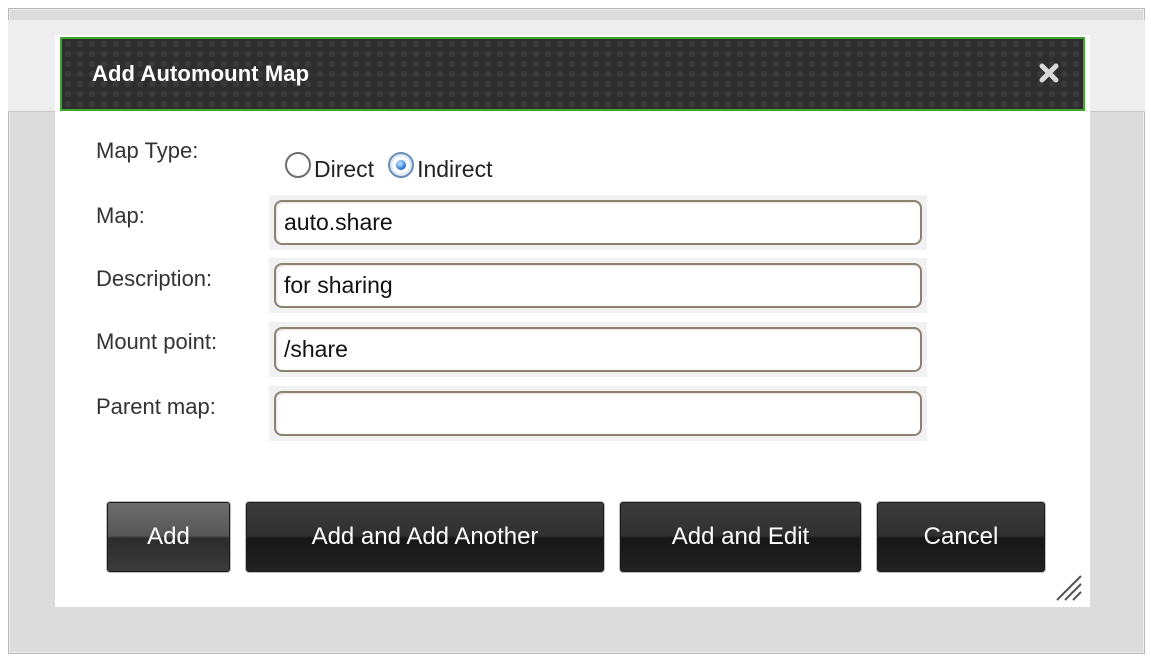 The width and height of the screenshot is (1151, 662). What do you see at coordinates (598, 349) in the screenshot?
I see `mount-point-input` at bounding box center [598, 349].